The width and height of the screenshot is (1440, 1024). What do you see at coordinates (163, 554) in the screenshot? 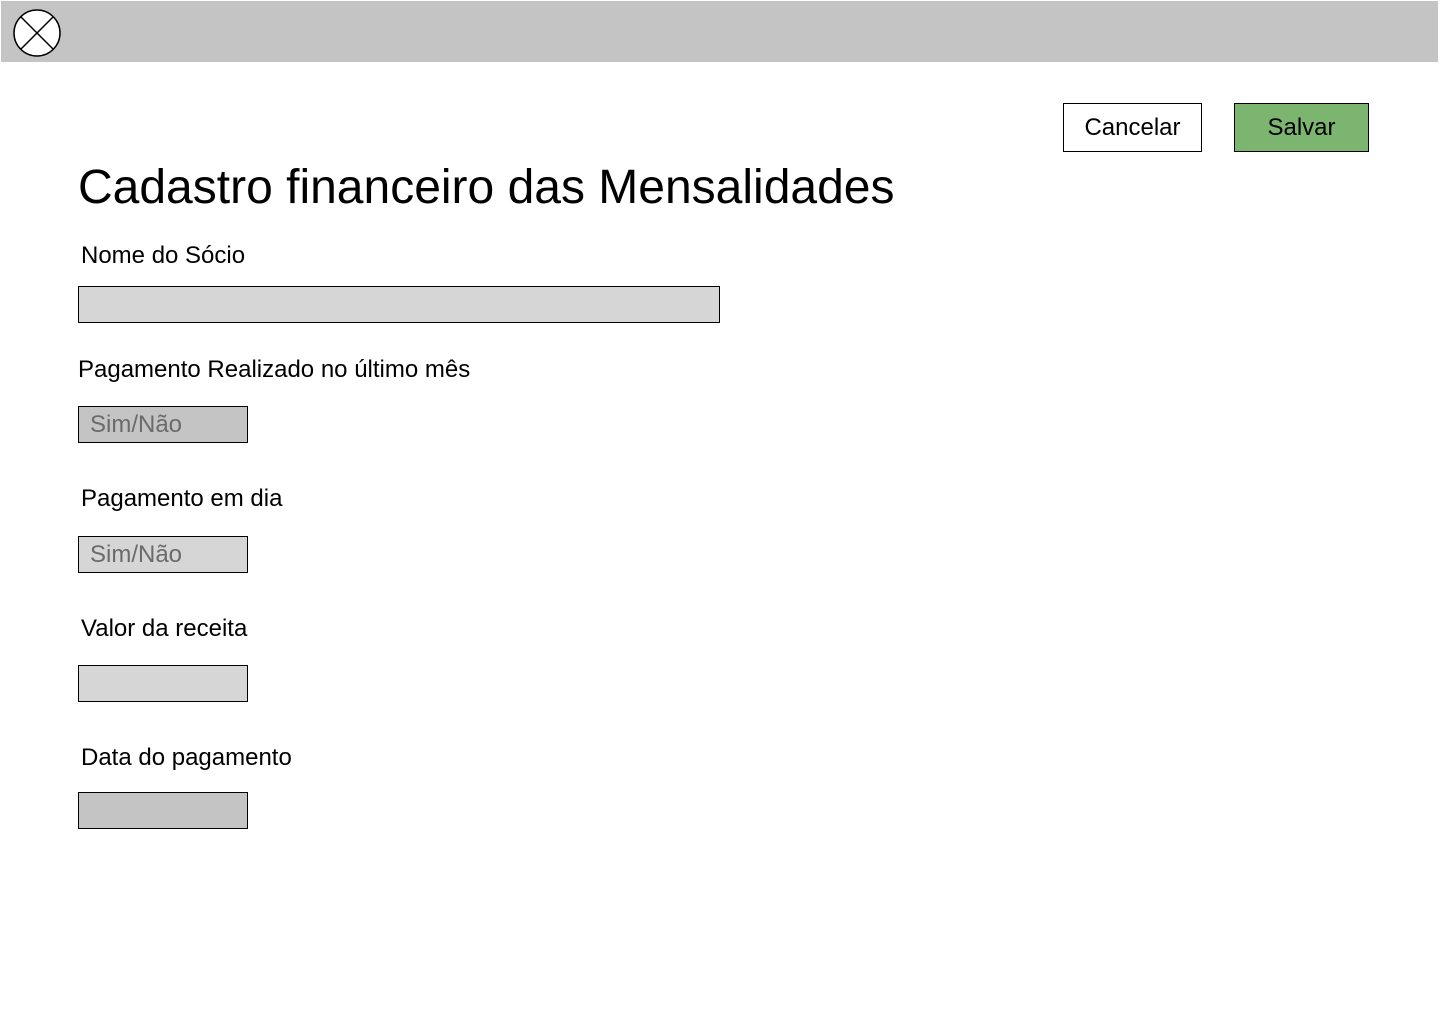
I see `payment-on-time-input` at bounding box center [163, 554].